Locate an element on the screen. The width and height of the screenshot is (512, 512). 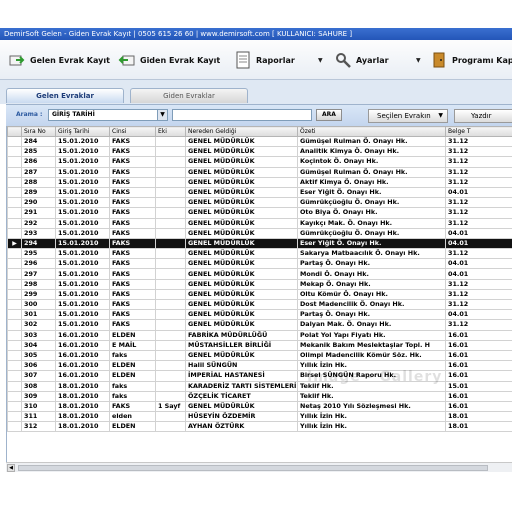
column-header: Özeti is located at coordinates (371, 131).